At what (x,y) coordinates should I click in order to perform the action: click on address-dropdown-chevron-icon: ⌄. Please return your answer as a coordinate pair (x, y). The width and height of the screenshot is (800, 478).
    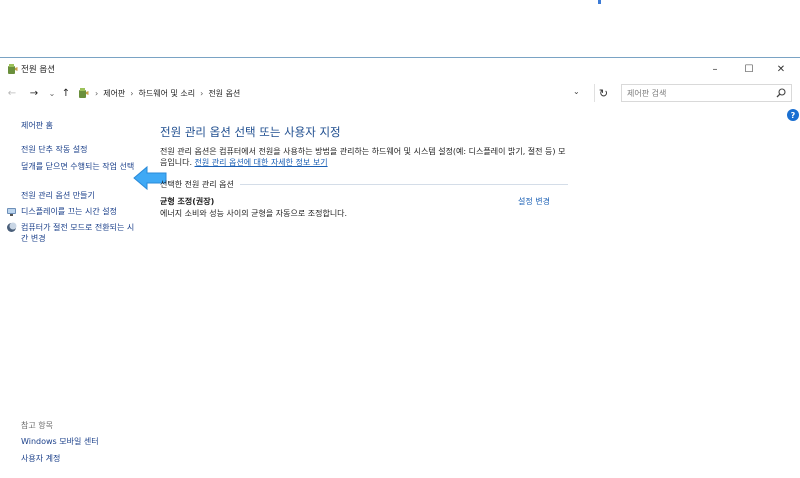
    Looking at the image, I should click on (576, 91).